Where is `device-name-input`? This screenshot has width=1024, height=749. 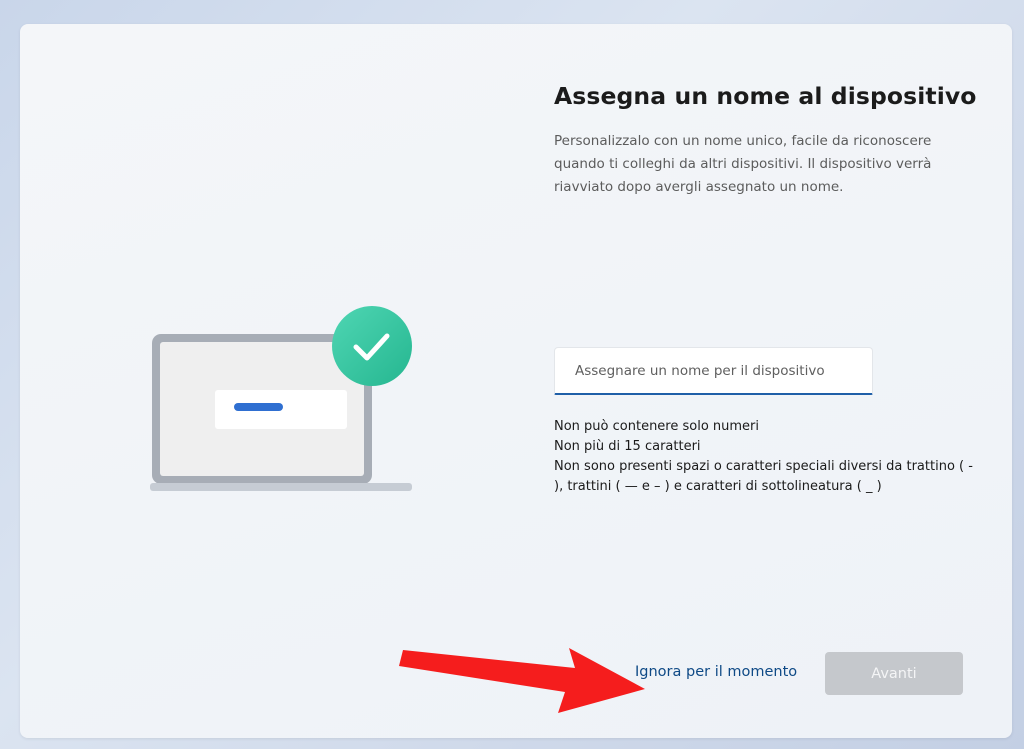 device-name-input is located at coordinates (713, 371).